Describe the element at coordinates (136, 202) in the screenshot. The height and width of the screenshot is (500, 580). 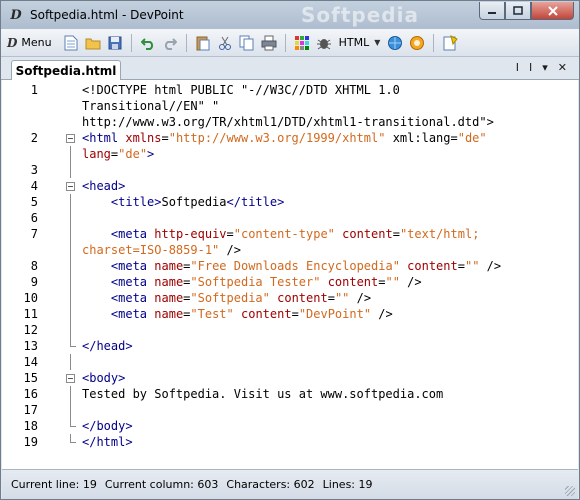
I see `code-token: <title>` at that location.